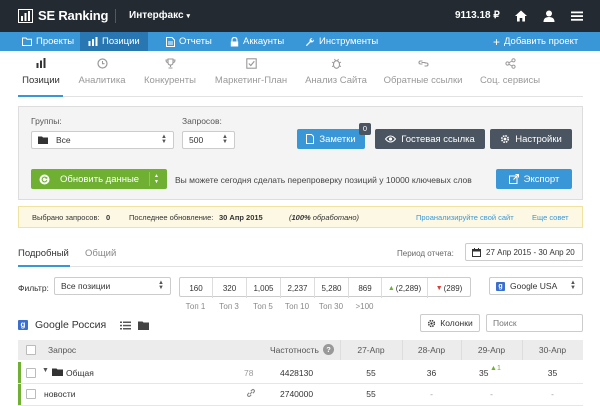 The width and height of the screenshot is (600, 406). I want to click on notes-label: Заметки, so click(337, 139).